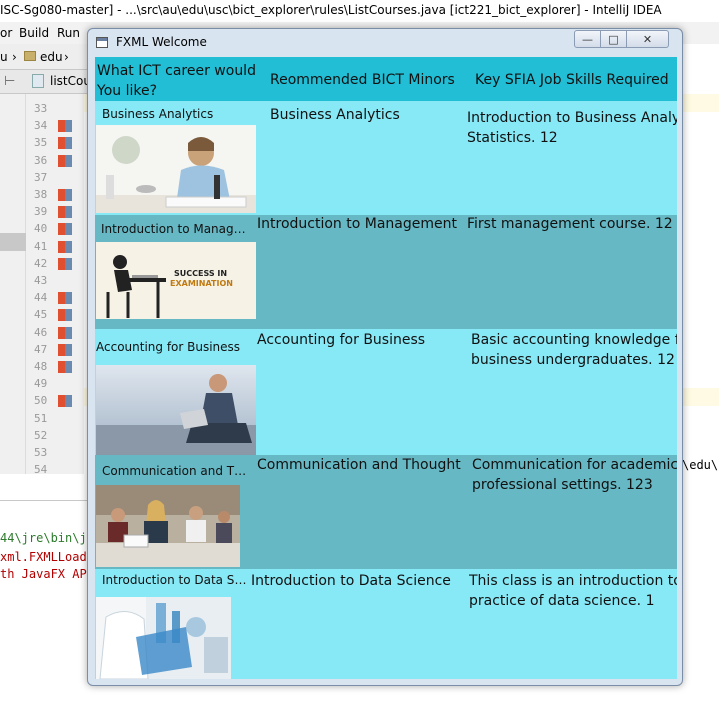  Describe the element at coordinates (341, 340) in the screenshot. I see `minor-name: Accounting for Business` at that location.